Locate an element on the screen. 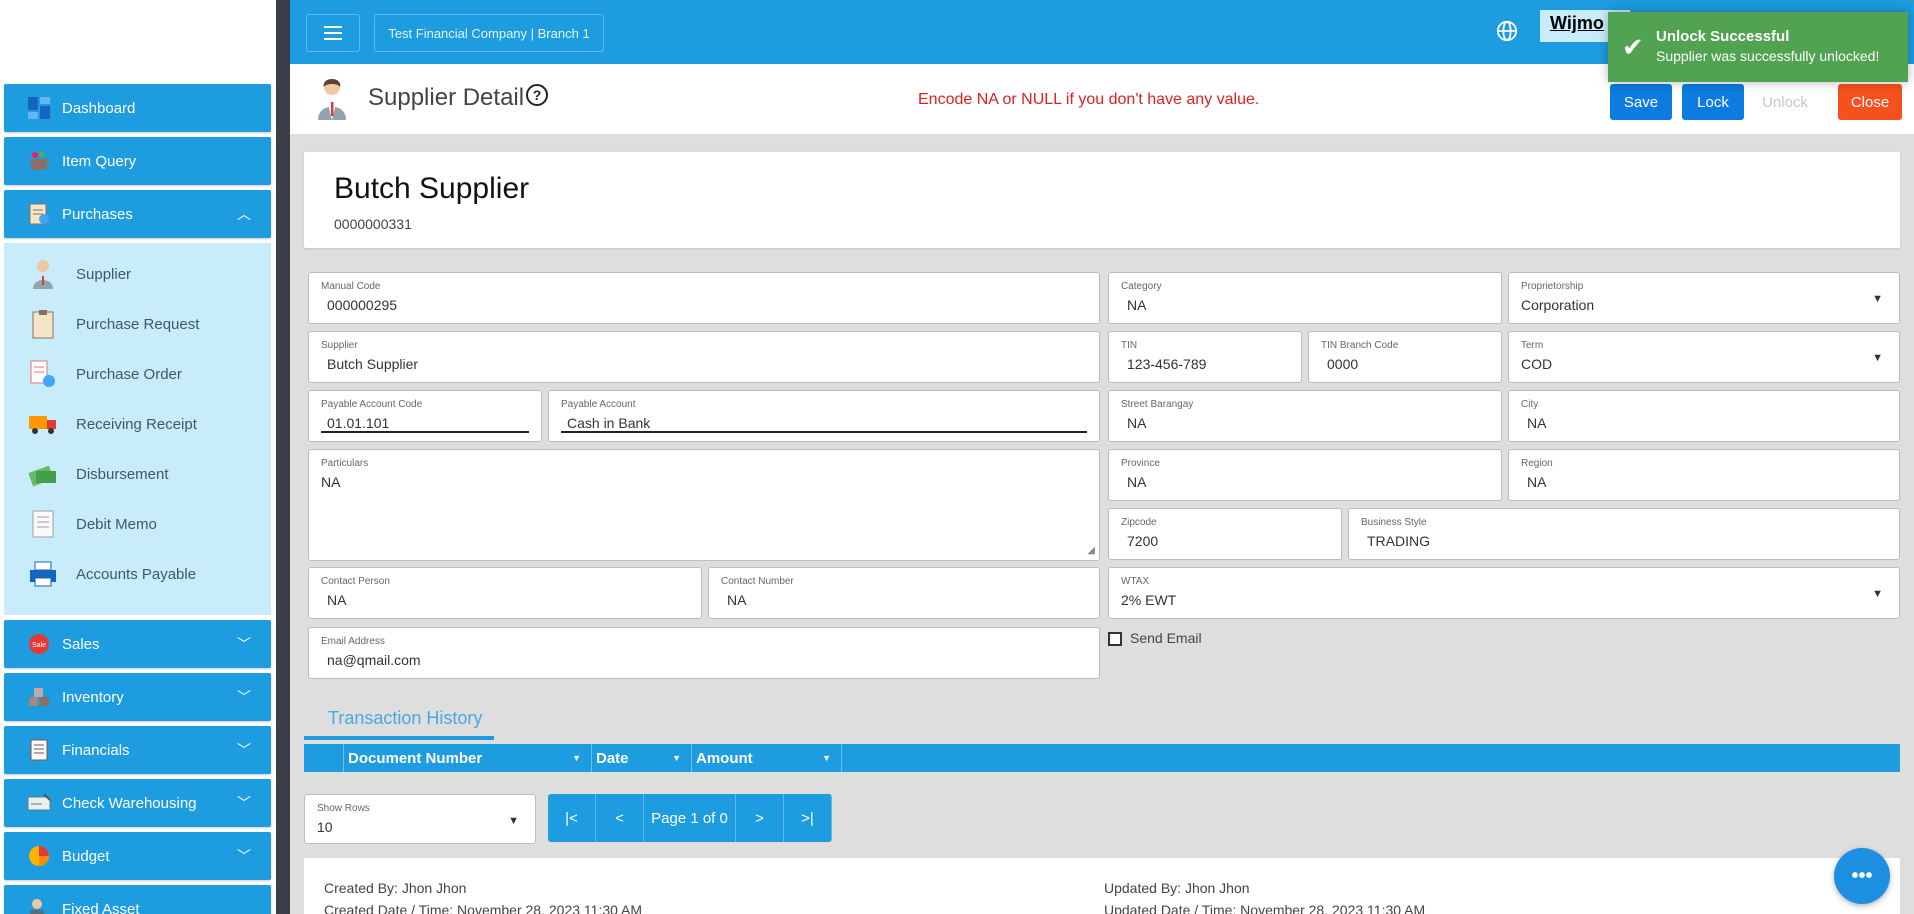 The width and height of the screenshot is (1914, 914). sidebar-subitem-disbursement: Disbursement is located at coordinates (98, 474).